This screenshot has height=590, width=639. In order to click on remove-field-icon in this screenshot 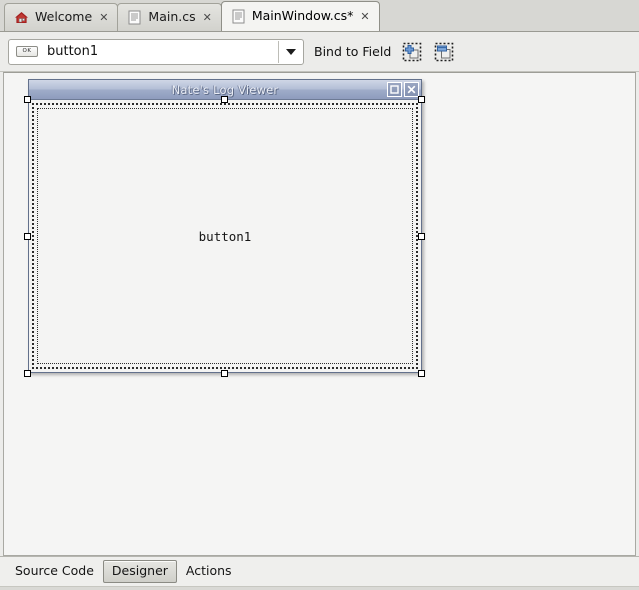, I will do `click(444, 52)`.